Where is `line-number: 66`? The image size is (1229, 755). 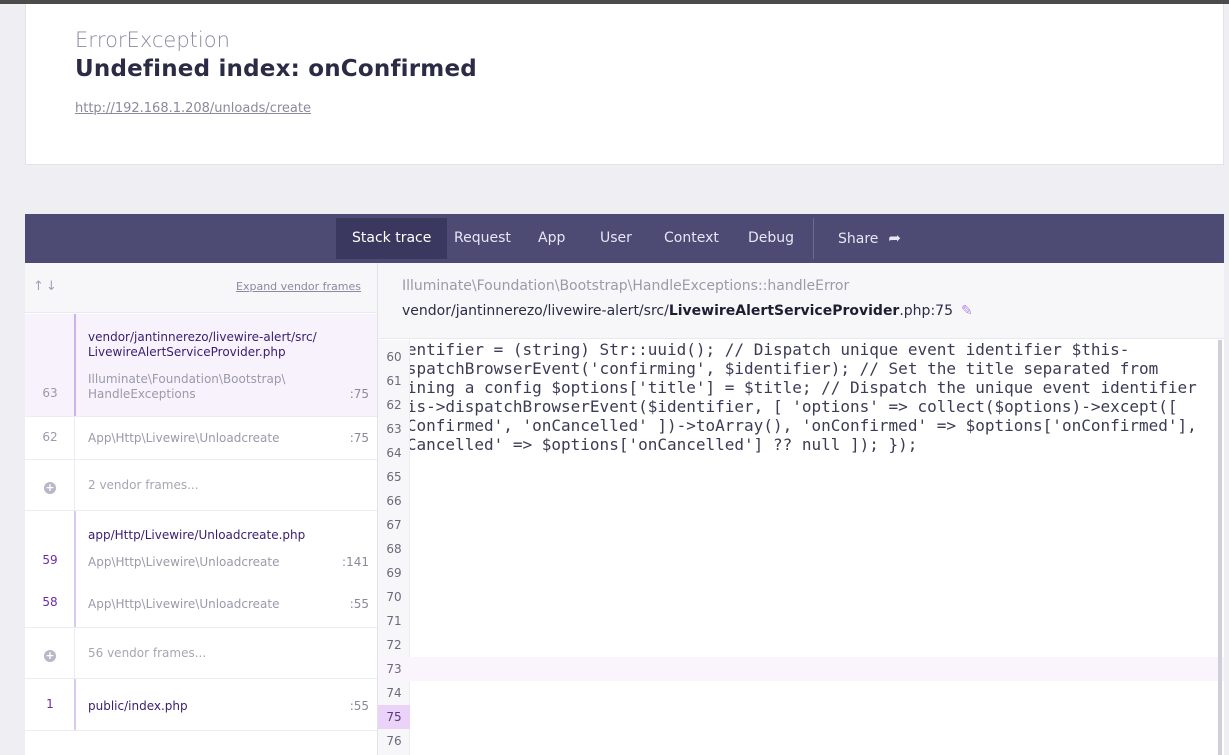
line-number: 66 is located at coordinates (394, 501).